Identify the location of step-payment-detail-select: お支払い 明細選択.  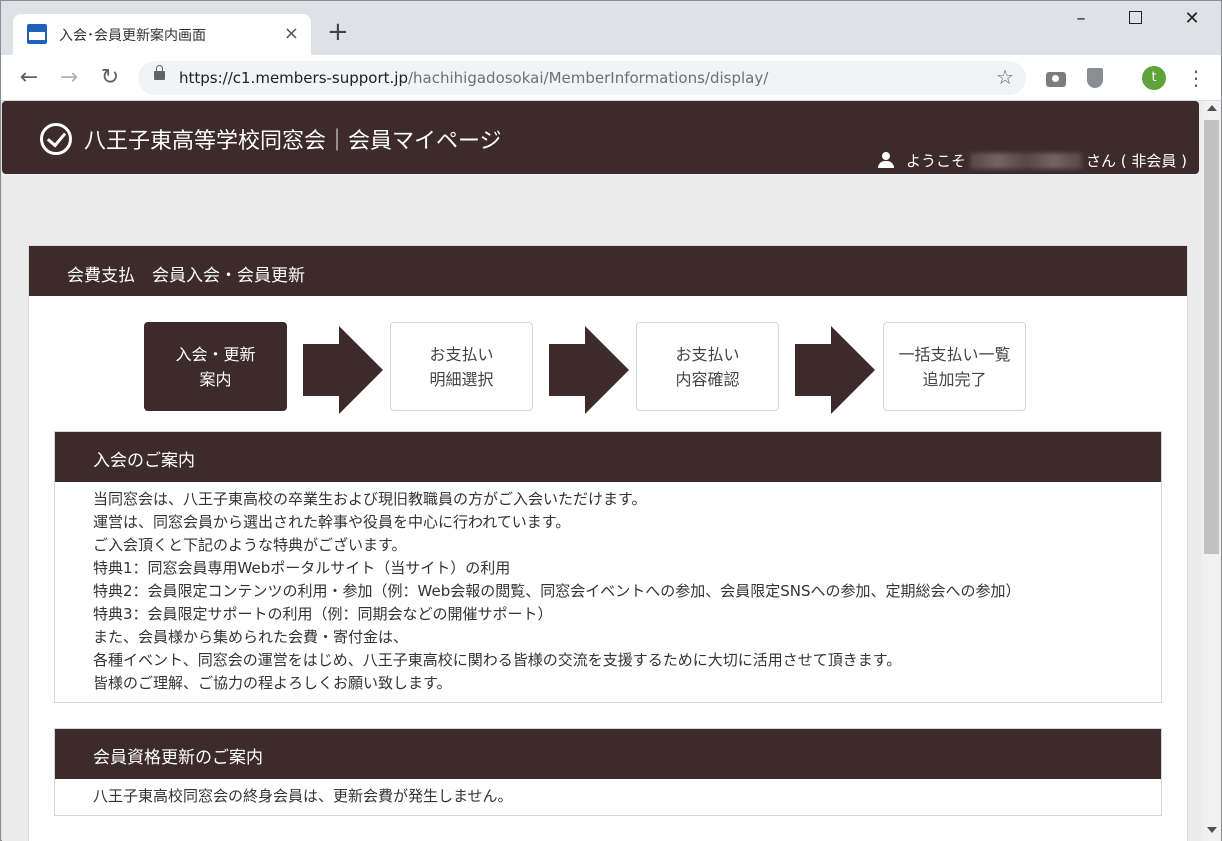
(461, 366).